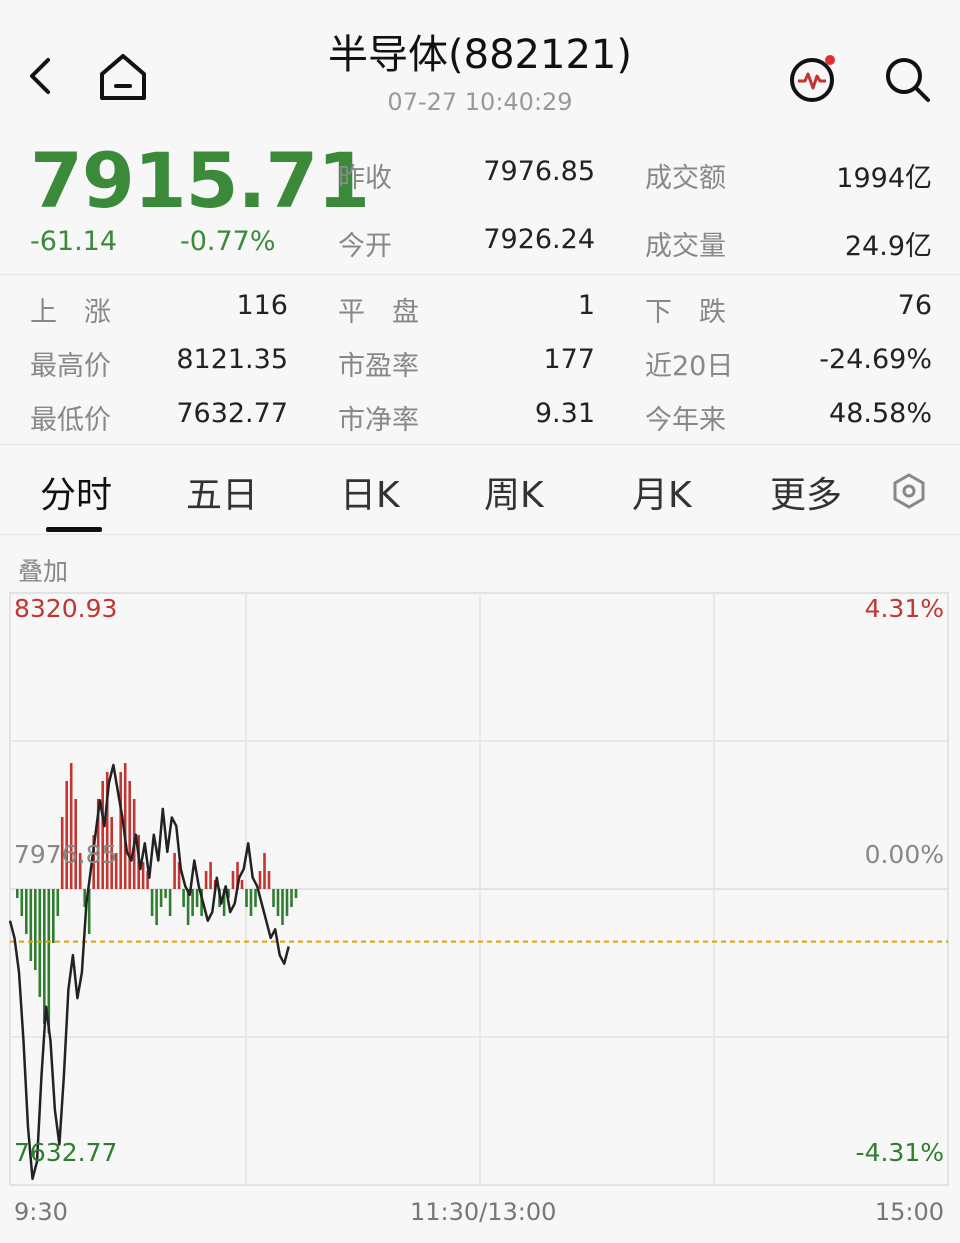 The image size is (960, 1243). What do you see at coordinates (907, 79) in the screenshot?
I see `search-icon` at bounding box center [907, 79].